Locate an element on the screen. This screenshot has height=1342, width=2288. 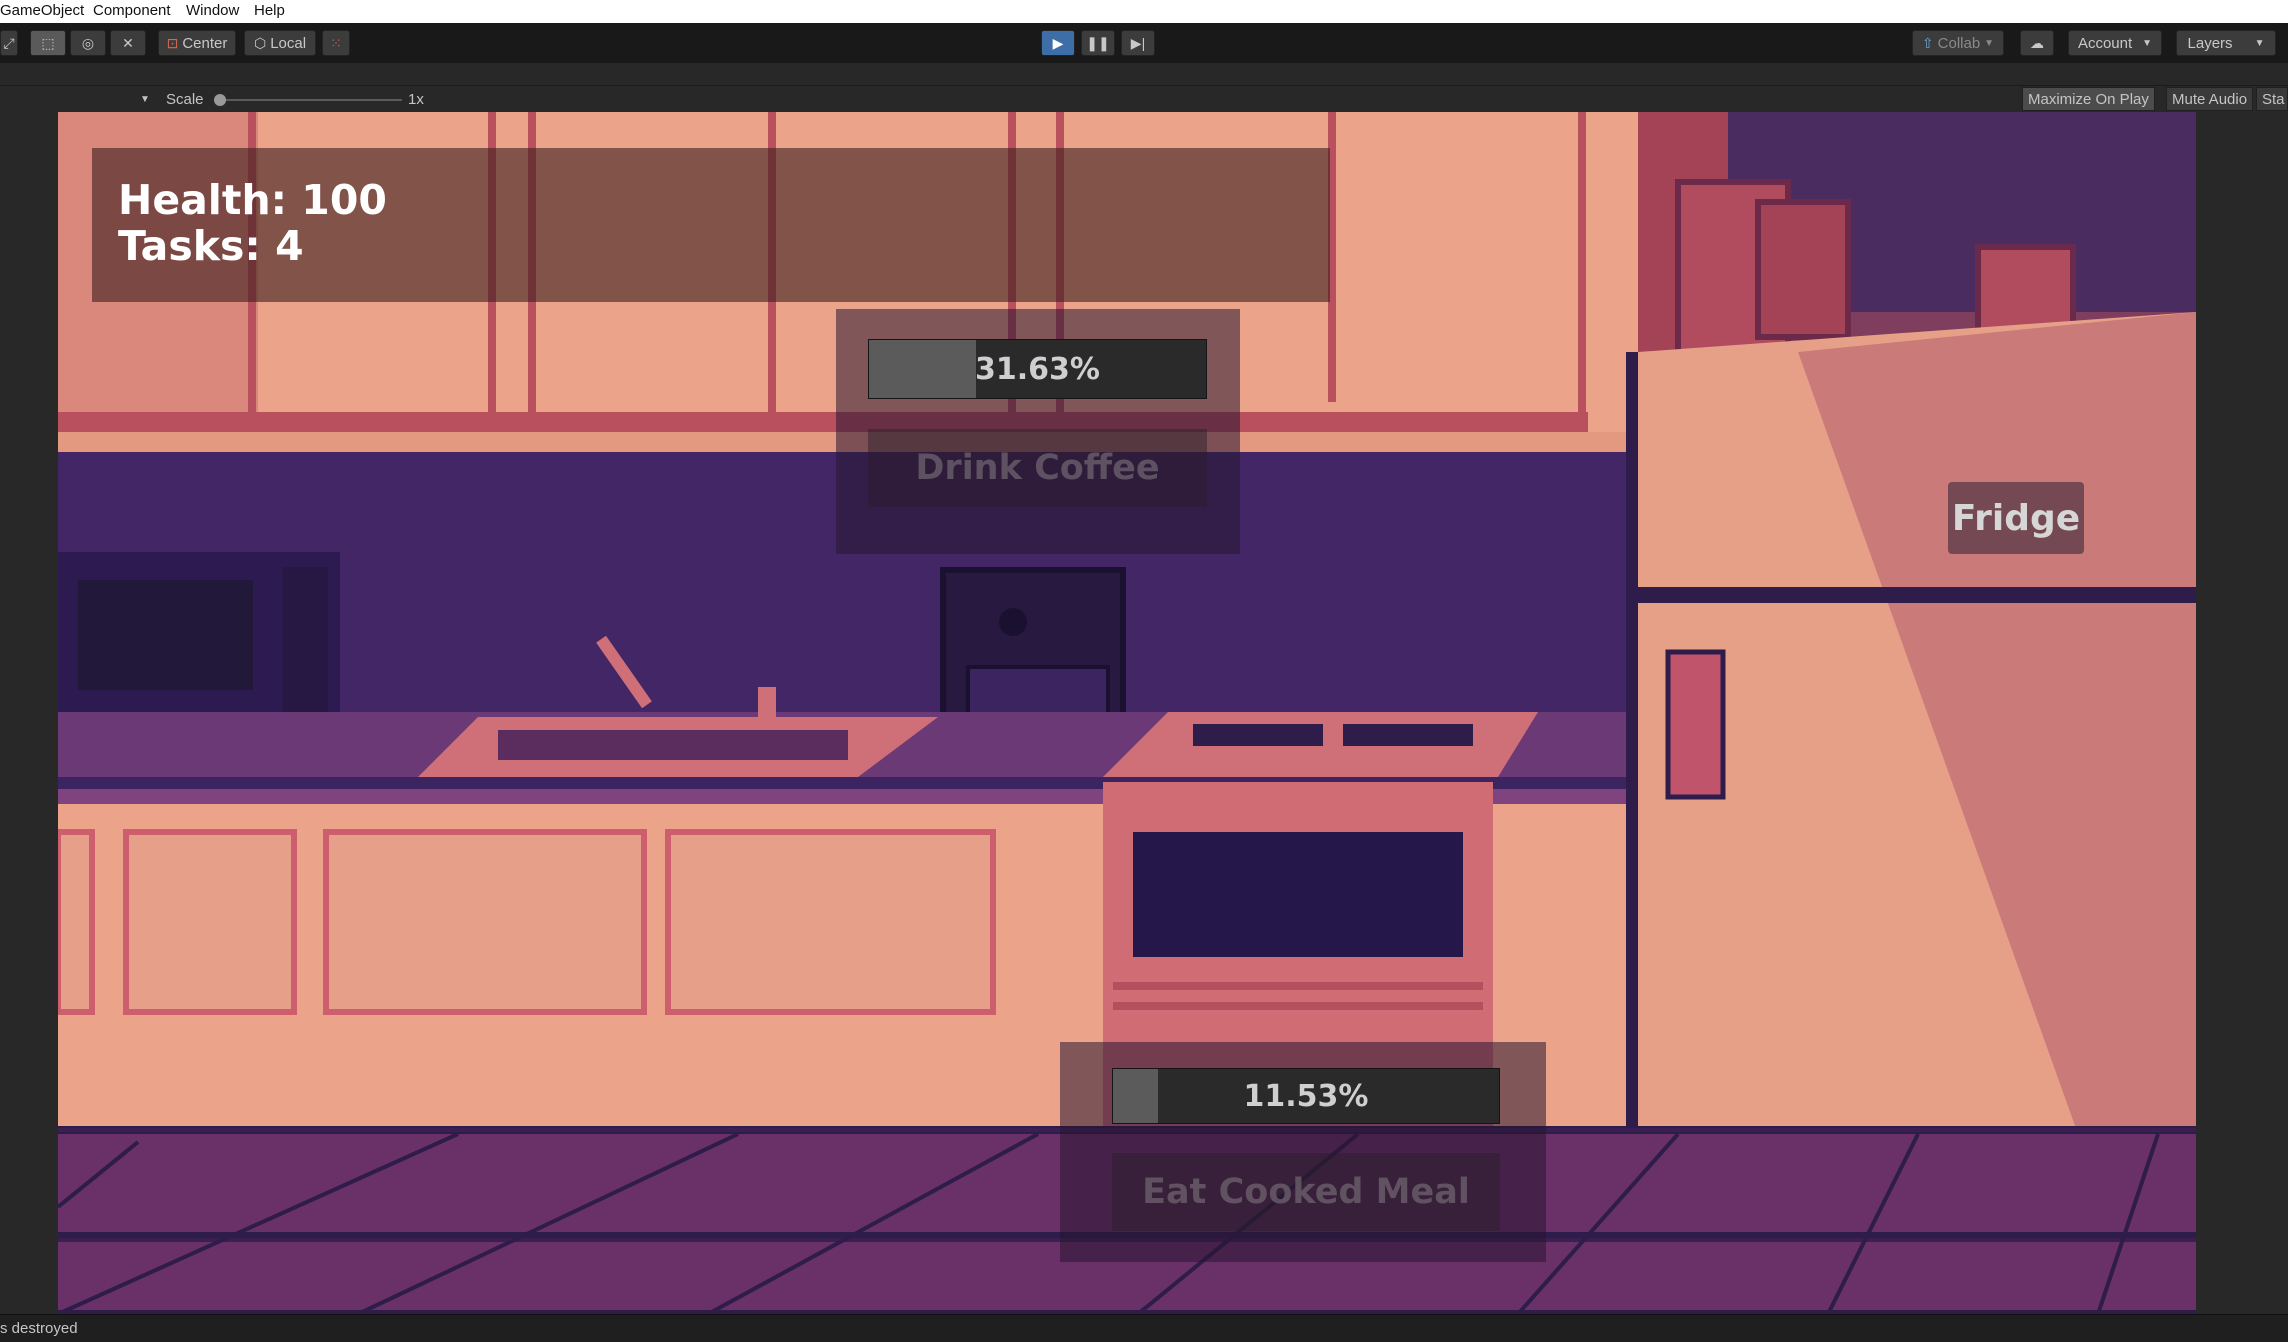
grid-snap-button: ⁙ is located at coordinates (336, 43).